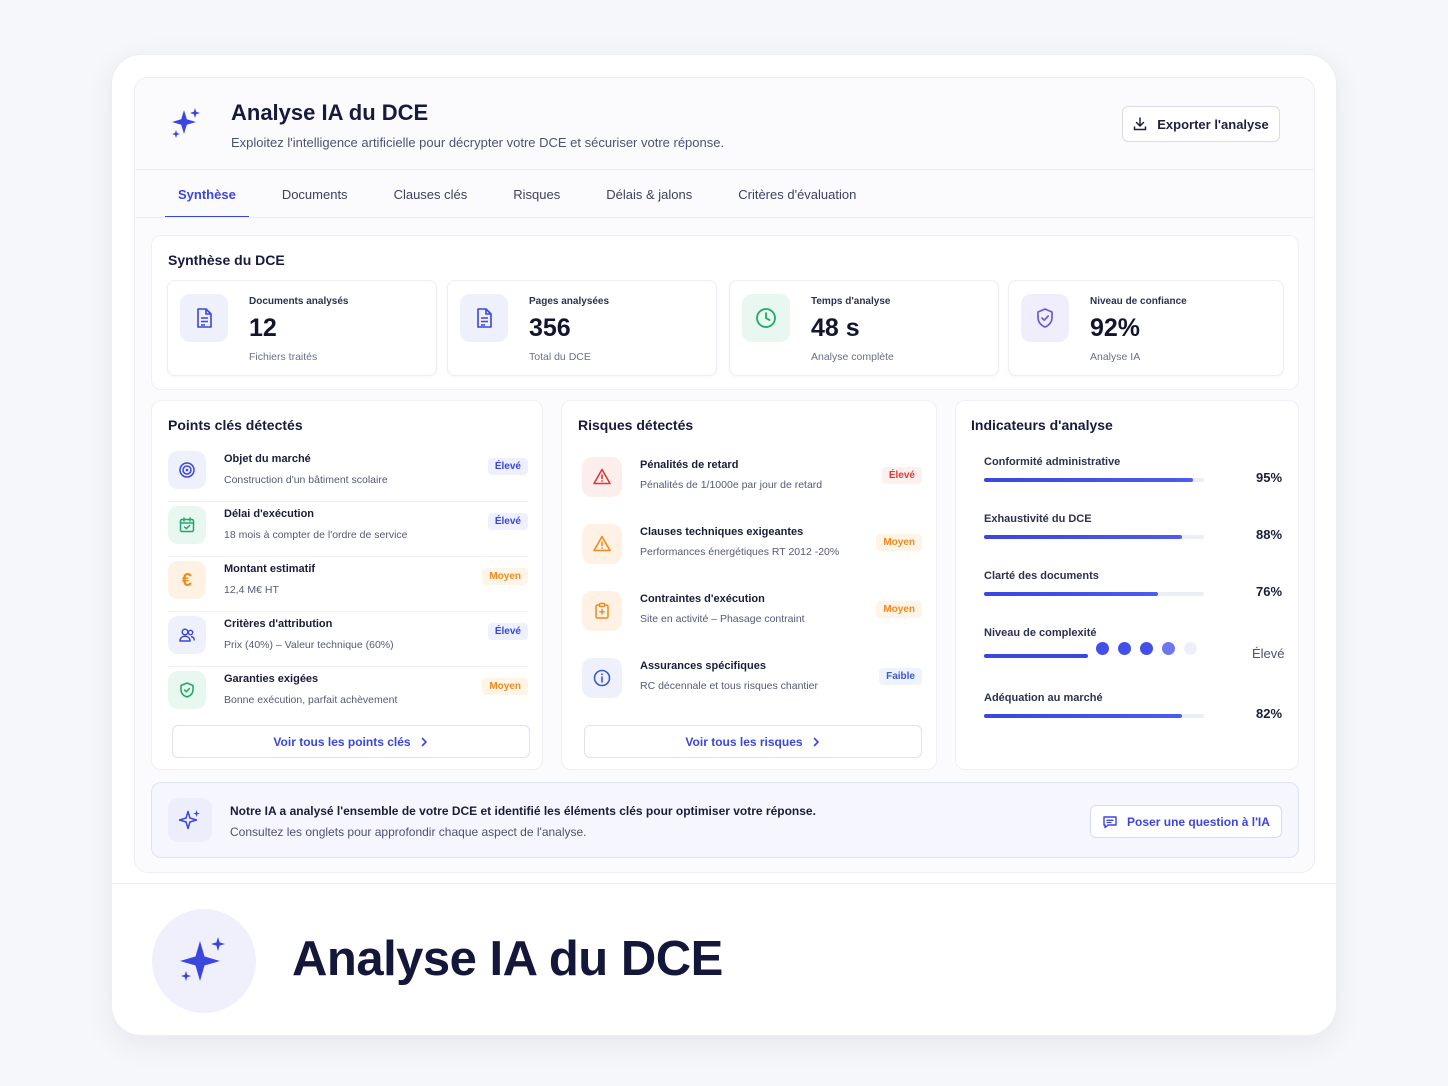 This screenshot has height=1086, width=1448. I want to click on key-point-desc: Construction d'un bâtiment scolaire, so click(306, 480).